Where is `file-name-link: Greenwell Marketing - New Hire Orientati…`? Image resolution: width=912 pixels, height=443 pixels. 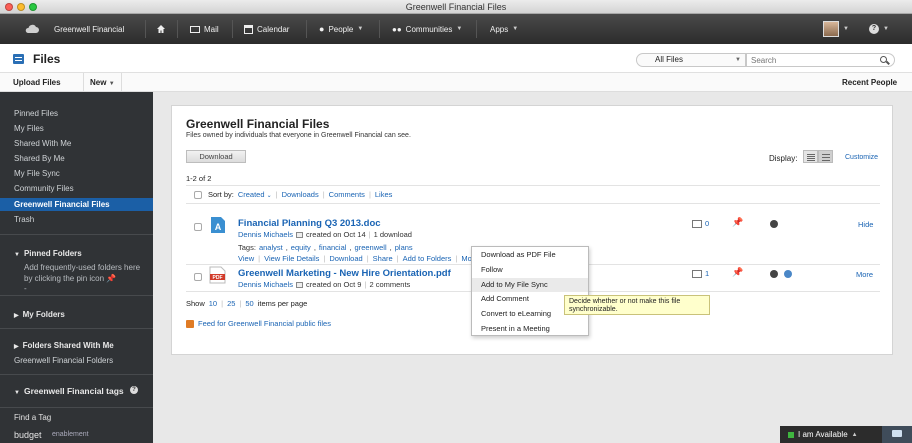
file-name-link: Greenwell Marketing - New Hire Orientati… is located at coordinates (344, 273).